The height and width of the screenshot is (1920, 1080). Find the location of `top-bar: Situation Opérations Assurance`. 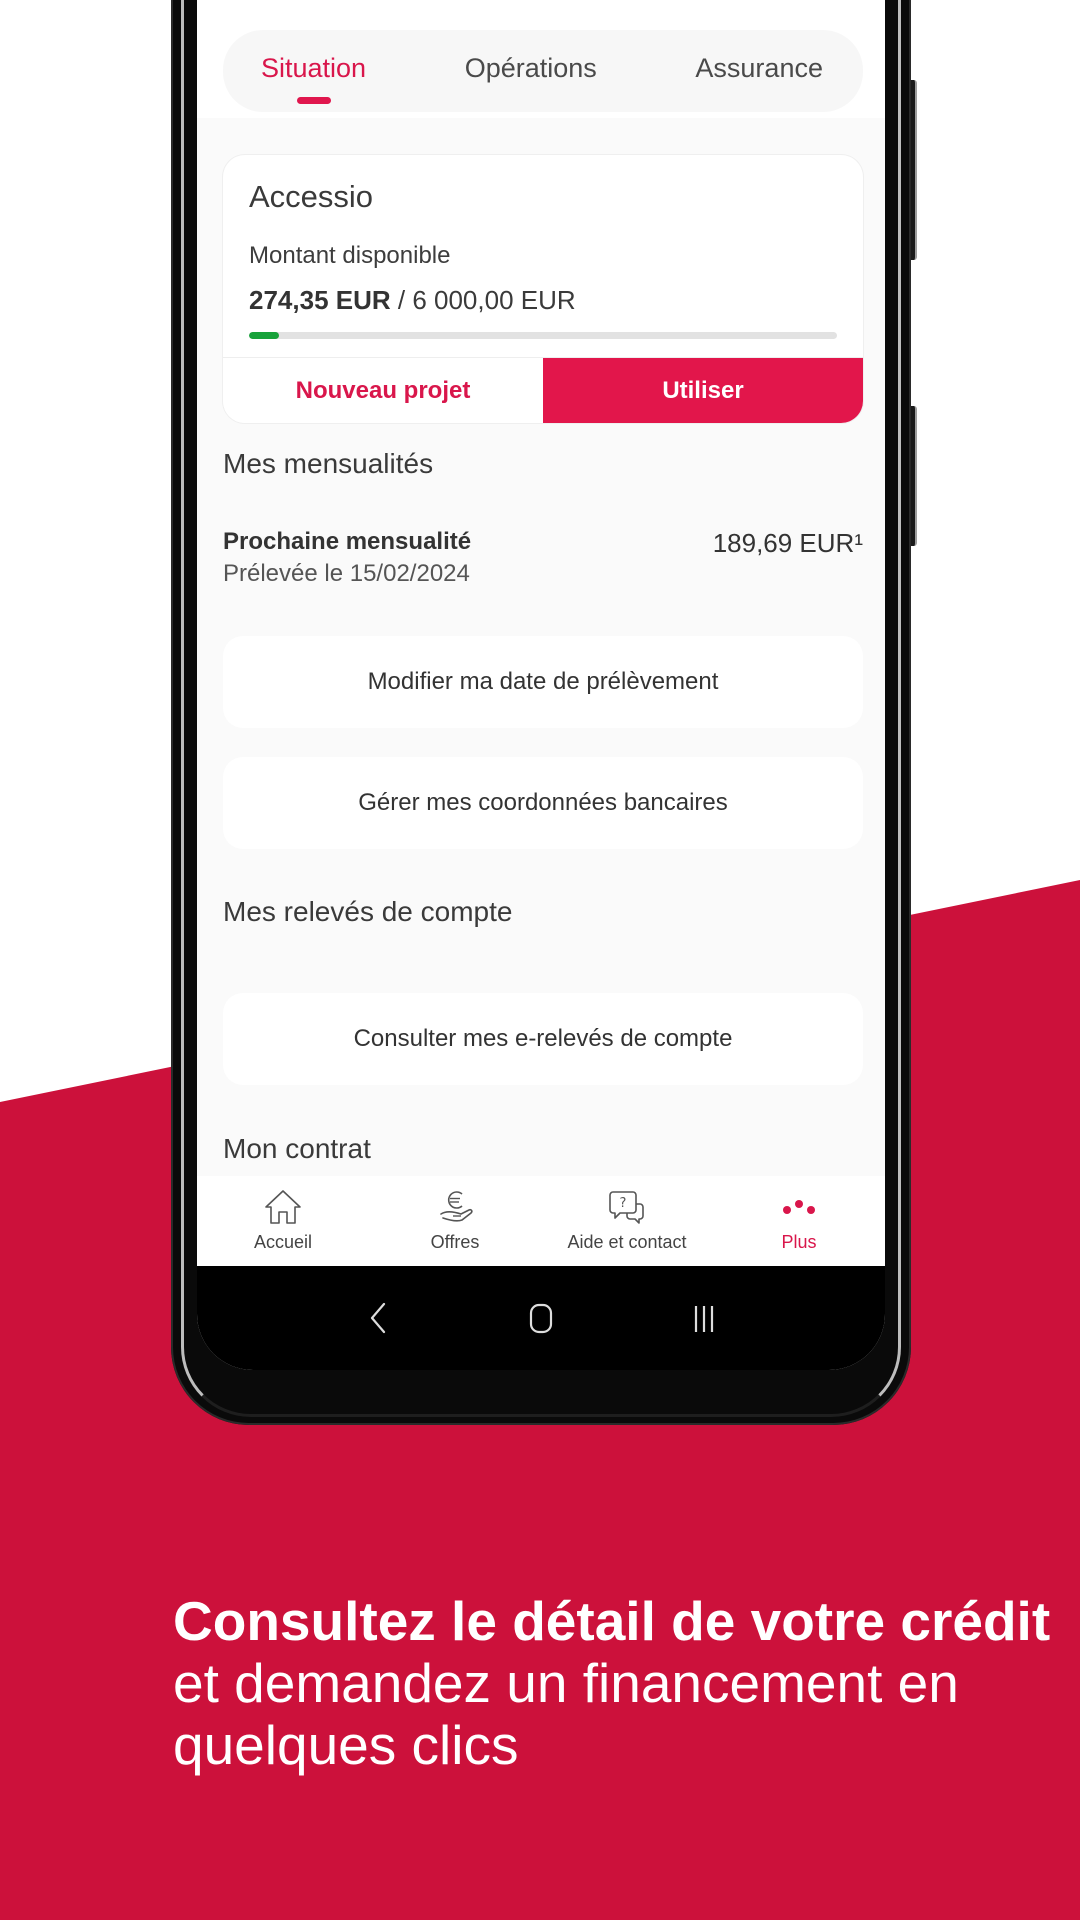

top-bar: Situation Opérations Assurance is located at coordinates (541, 59).